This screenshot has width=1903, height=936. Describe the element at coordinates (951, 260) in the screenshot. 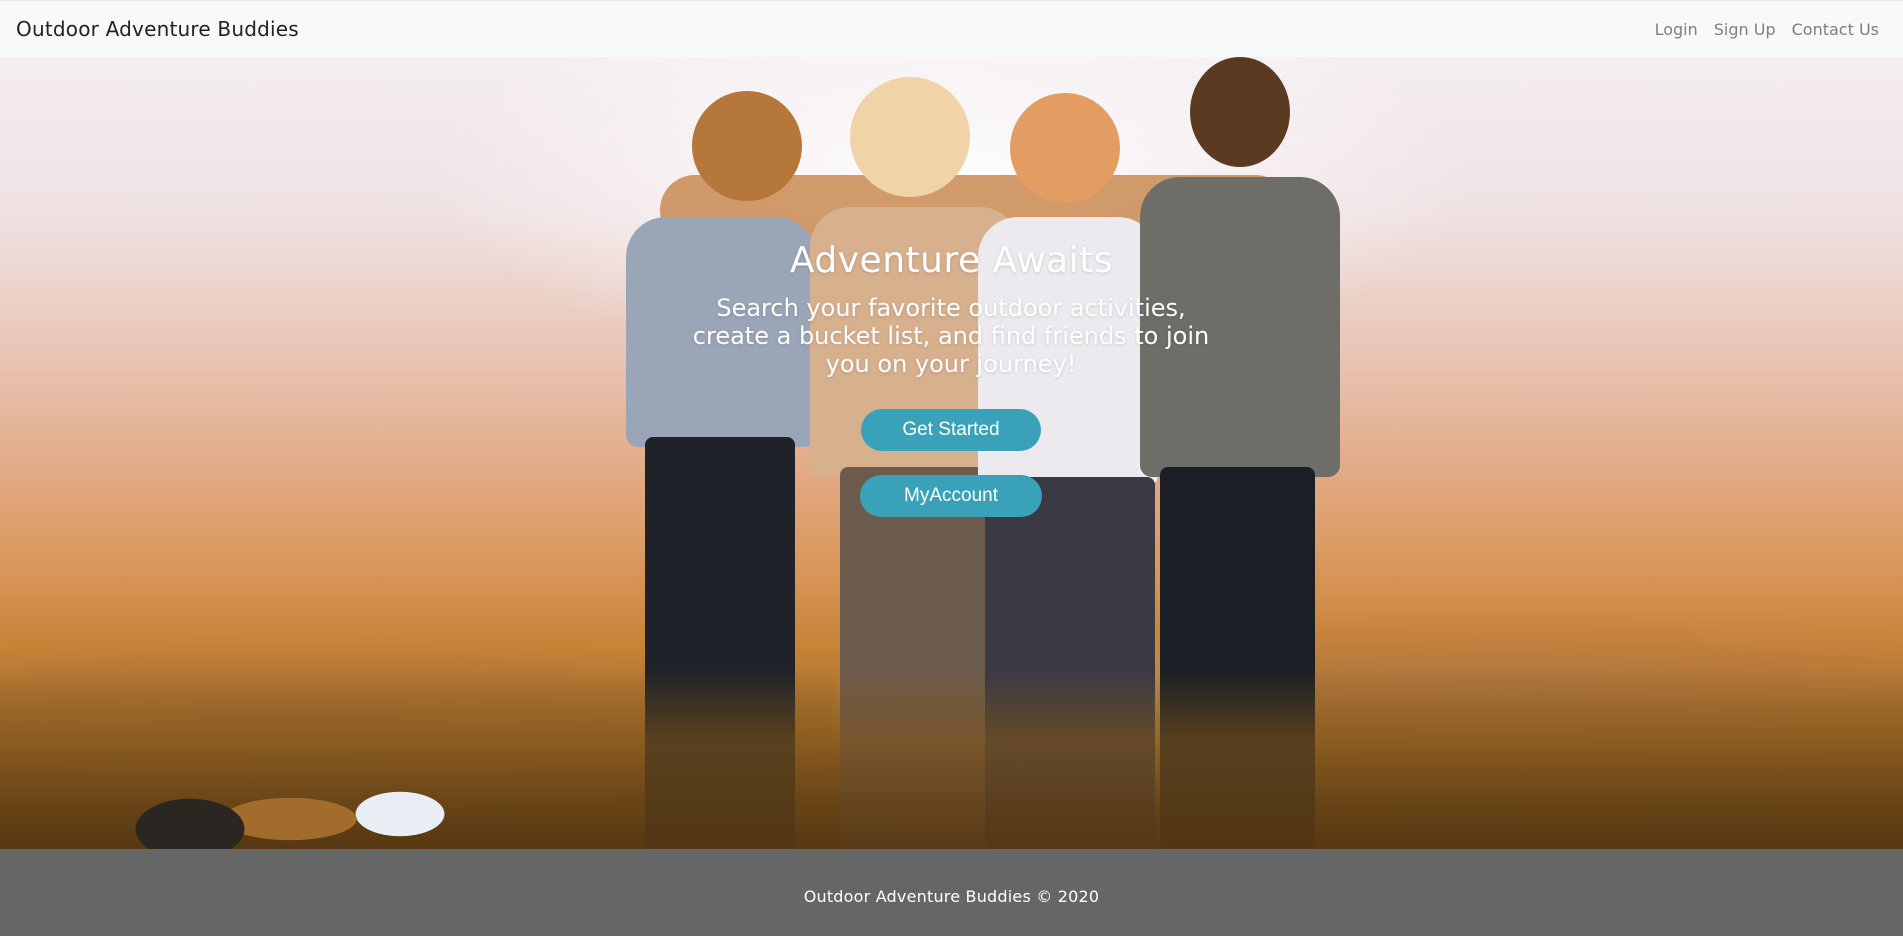

I see `hero-title: Adventure Awaits` at that location.